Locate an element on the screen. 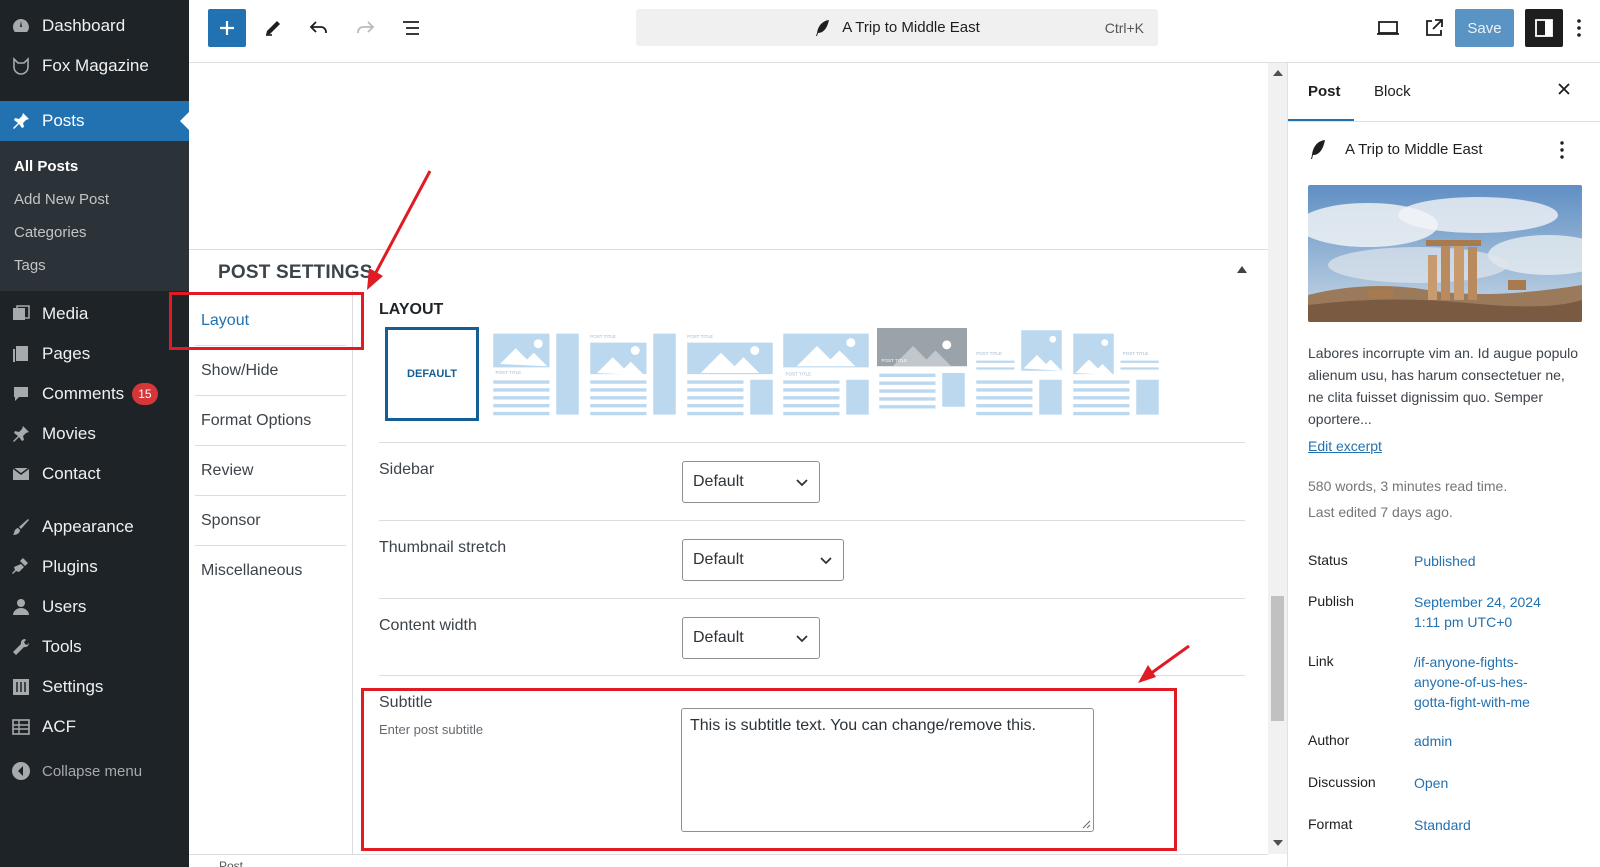  menu-appearance: Appearance is located at coordinates (94, 527).